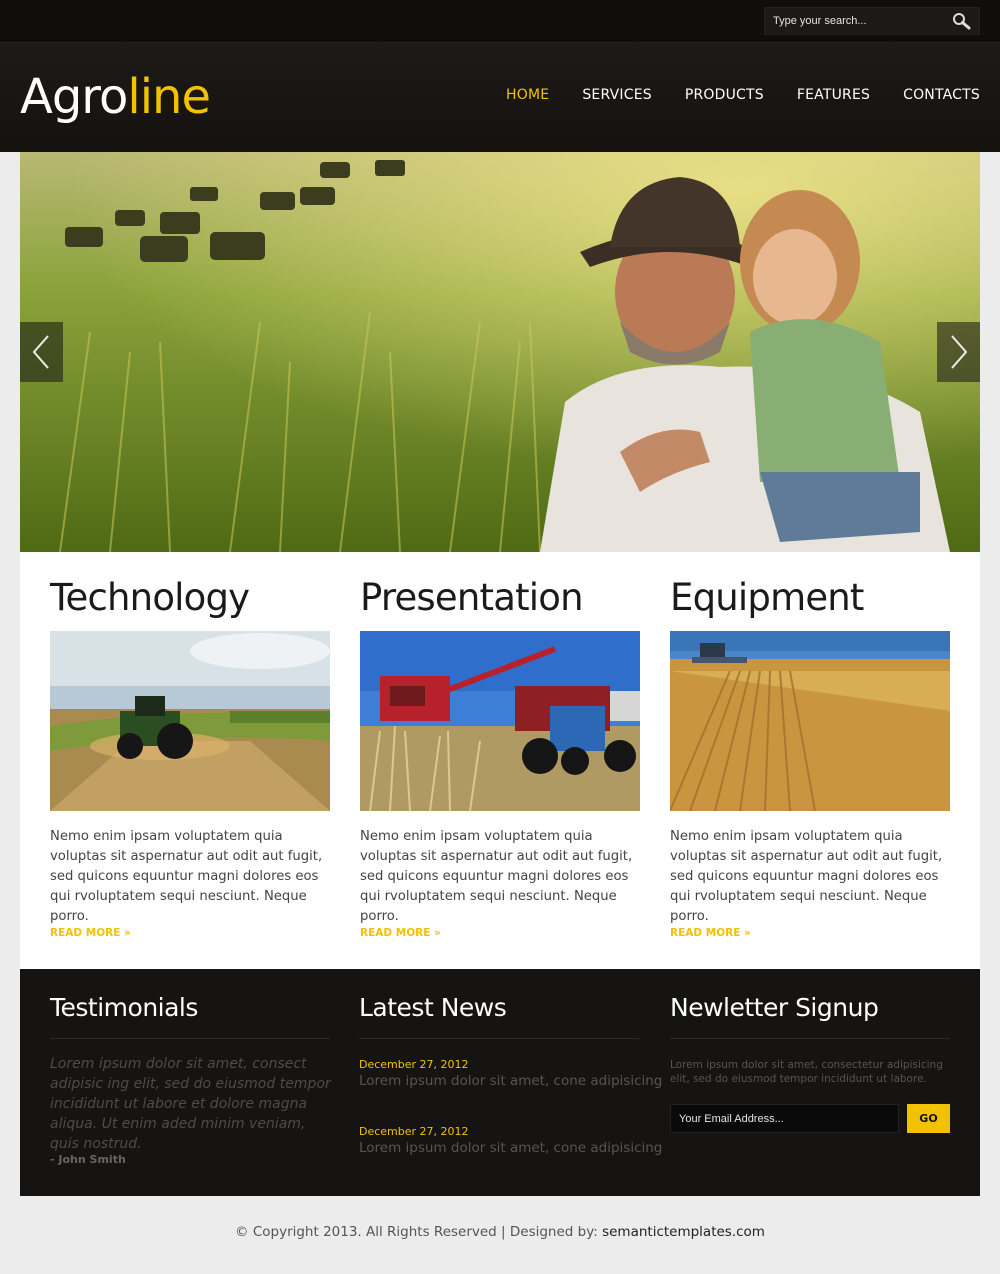 This screenshot has height=1274, width=1000. I want to click on feature-title: Equipment, so click(767, 597).